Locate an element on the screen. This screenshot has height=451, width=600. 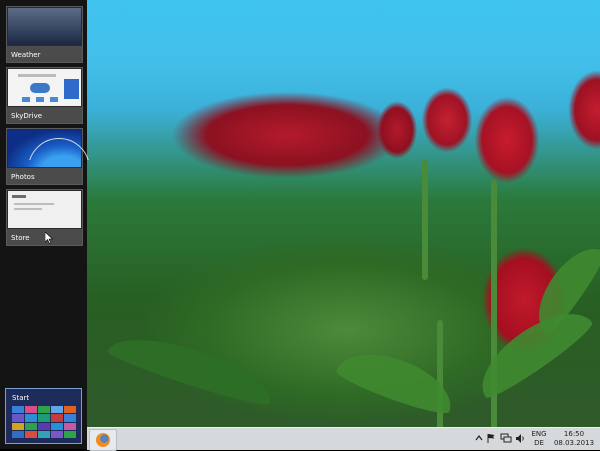
switch-app-skydrive: SkyDrive is located at coordinates (44, 95).